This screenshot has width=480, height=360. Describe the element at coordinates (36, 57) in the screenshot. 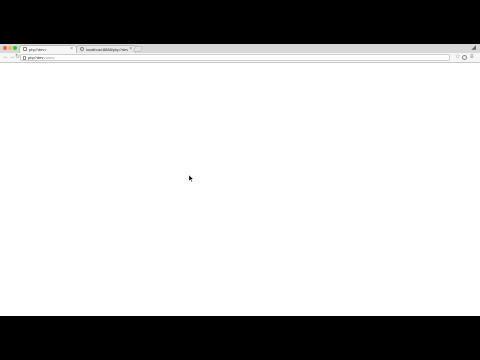

I see `url-host: php?dev` at that location.